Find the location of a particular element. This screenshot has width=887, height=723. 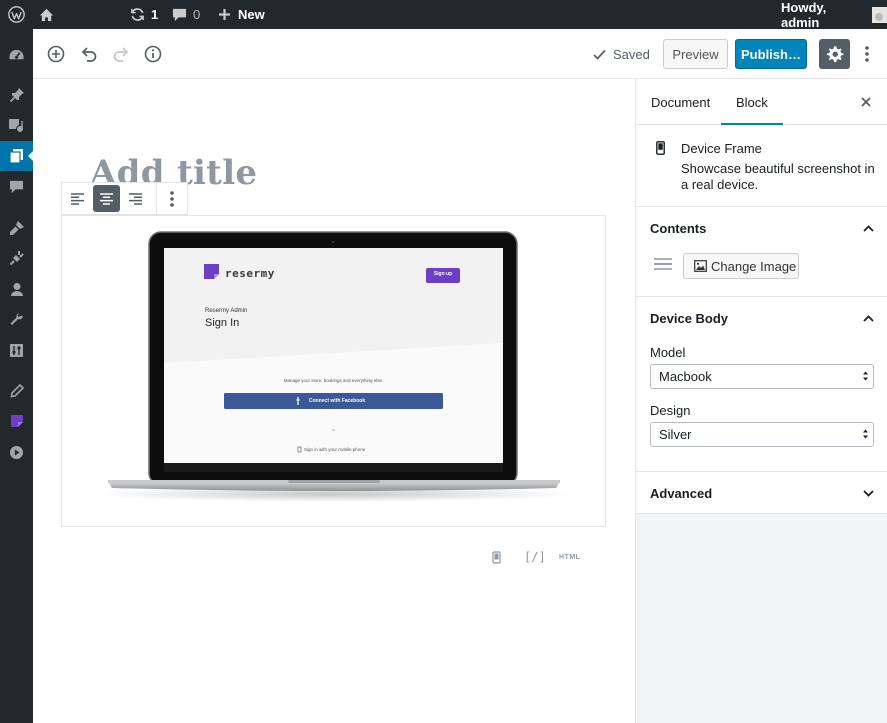

screen-heading-small: Resermy Admin is located at coordinates (226, 311).